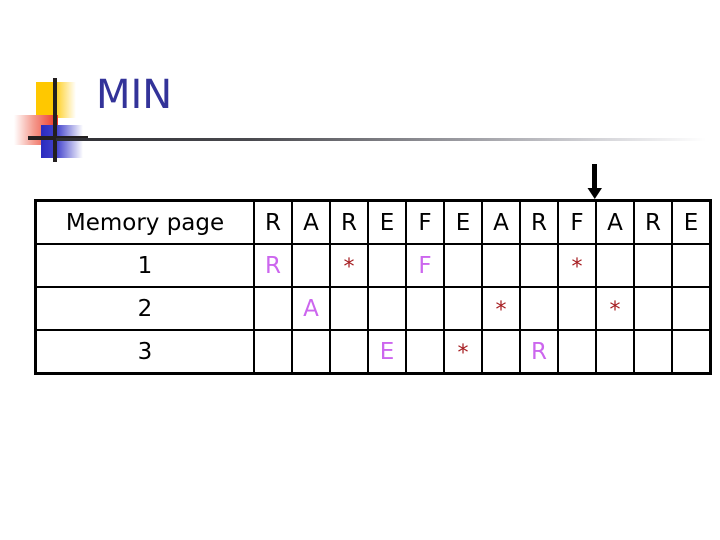 This screenshot has width=720, height=540. I want to click on reference-string-cell-5: F, so click(425, 222).